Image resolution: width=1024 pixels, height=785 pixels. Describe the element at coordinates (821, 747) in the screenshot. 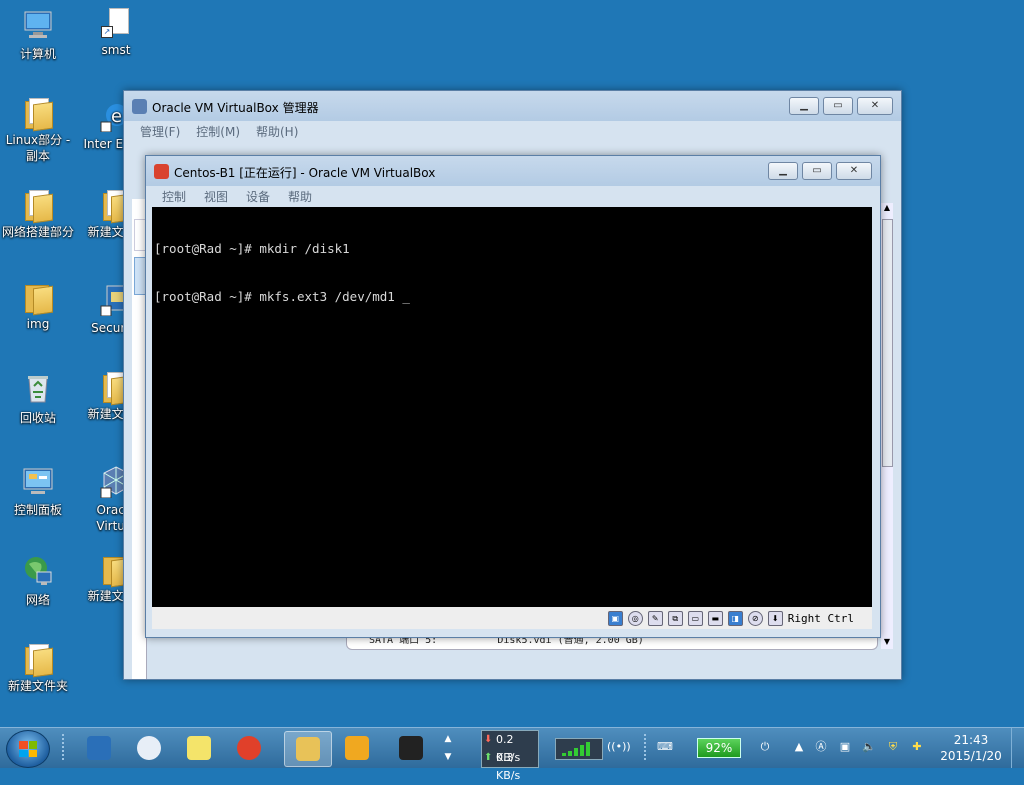

I see `tray-app-icon: Ⓐ` at that location.